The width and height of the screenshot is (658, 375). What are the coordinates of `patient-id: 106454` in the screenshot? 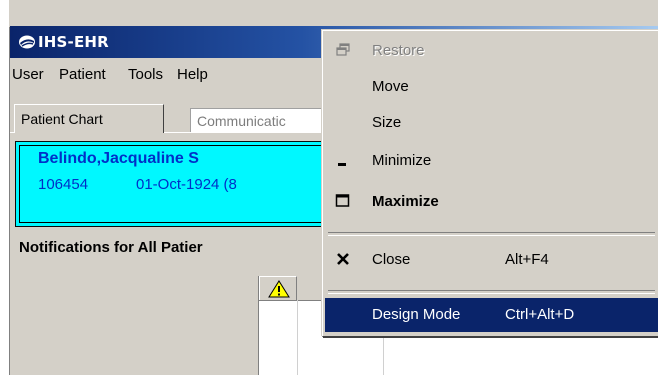 It's located at (63, 184).